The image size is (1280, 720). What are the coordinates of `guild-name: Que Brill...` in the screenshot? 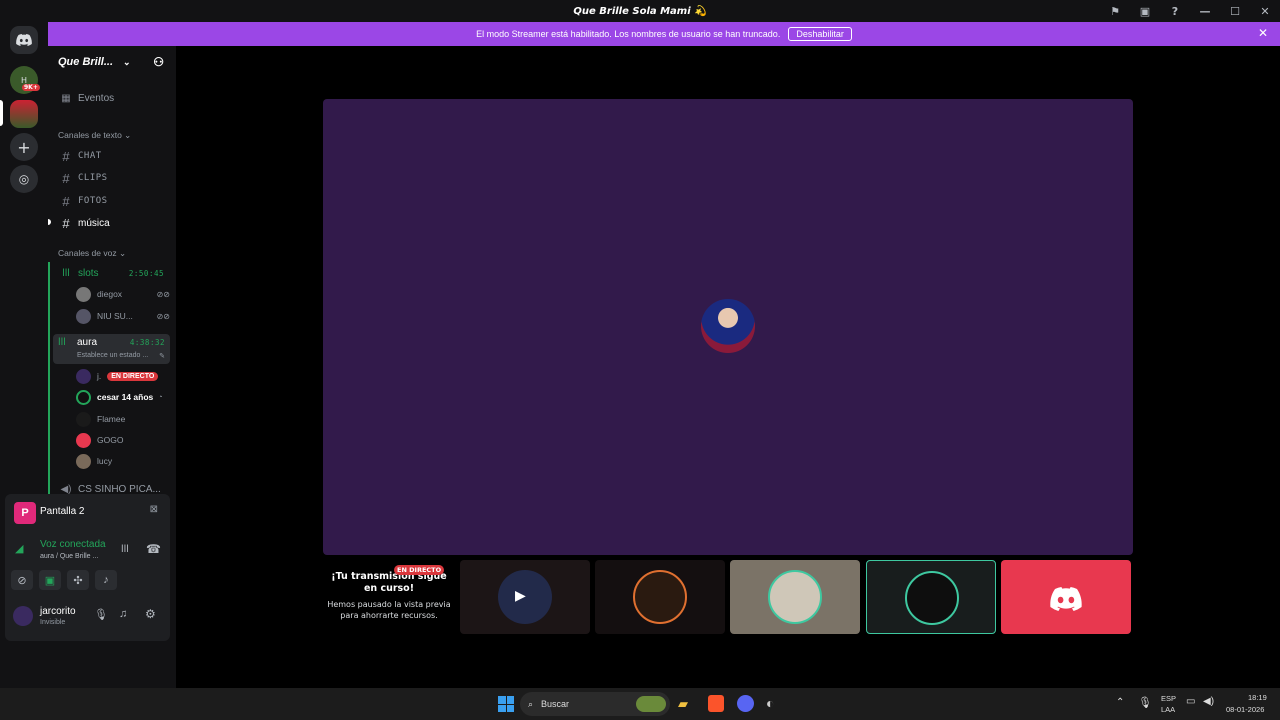 It's located at (86, 62).